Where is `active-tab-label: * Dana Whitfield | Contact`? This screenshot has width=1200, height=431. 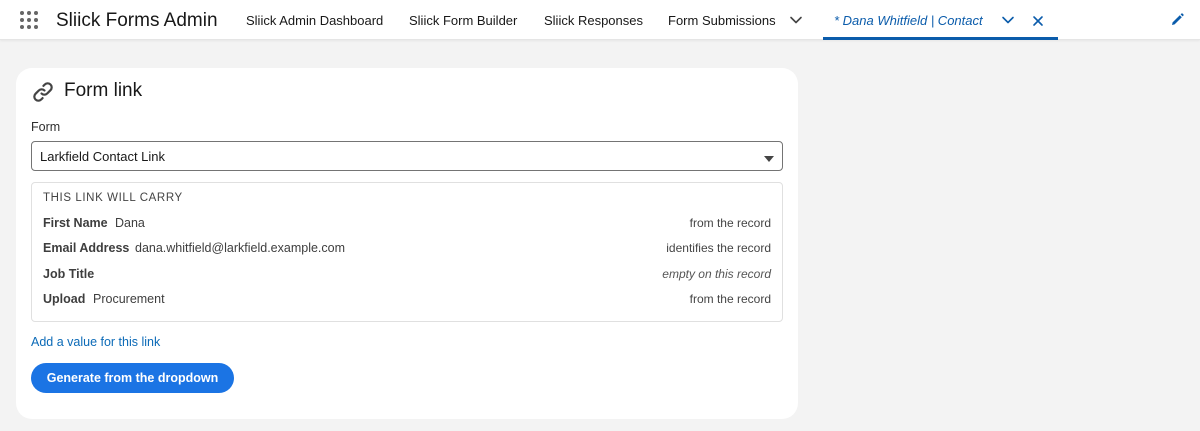
active-tab-label: * Dana Whitfield | Contact is located at coordinates (908, 20).